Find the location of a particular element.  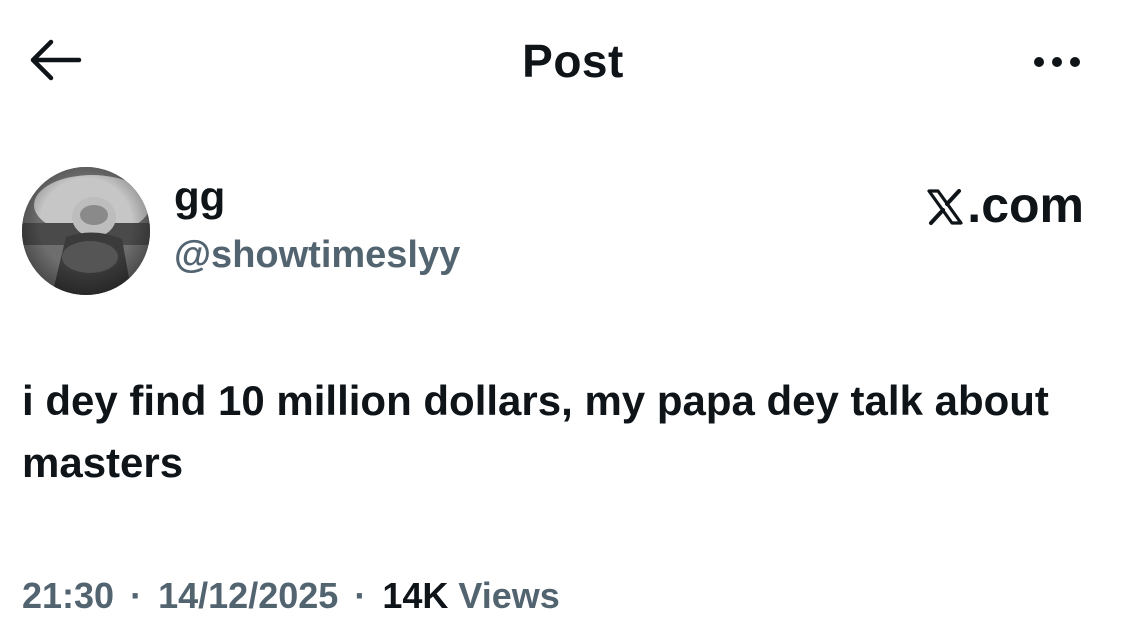

author-handle: @showtimeslyy is located at coordinates (317, 255).